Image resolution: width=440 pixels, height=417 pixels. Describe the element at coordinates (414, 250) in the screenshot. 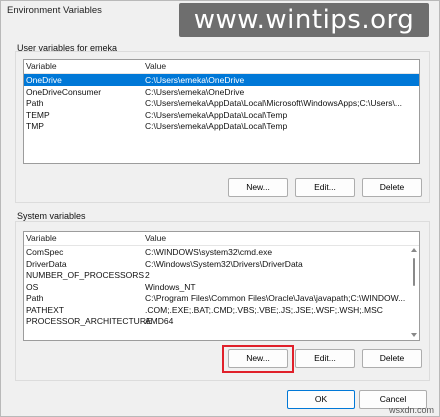

I see `scroll-up-icon` at that location.